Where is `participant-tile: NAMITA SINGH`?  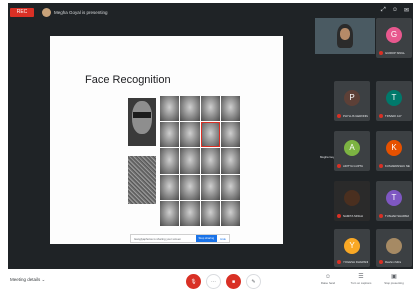 participant-tile: NAMITA SINGH is located at coordinates (352, 201).